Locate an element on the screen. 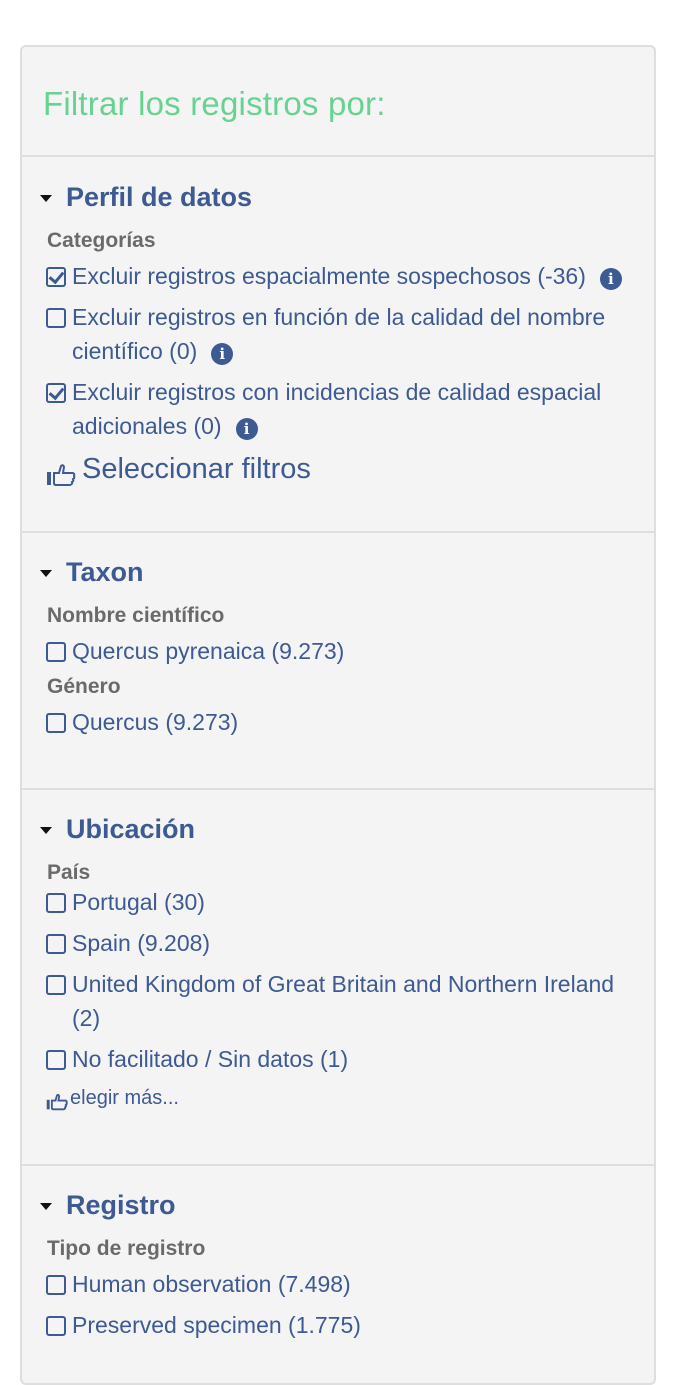 The height and width of the screenshot is (1385, 684). option-label: Human observation (7.498) is located at coordinates (211, 1284).